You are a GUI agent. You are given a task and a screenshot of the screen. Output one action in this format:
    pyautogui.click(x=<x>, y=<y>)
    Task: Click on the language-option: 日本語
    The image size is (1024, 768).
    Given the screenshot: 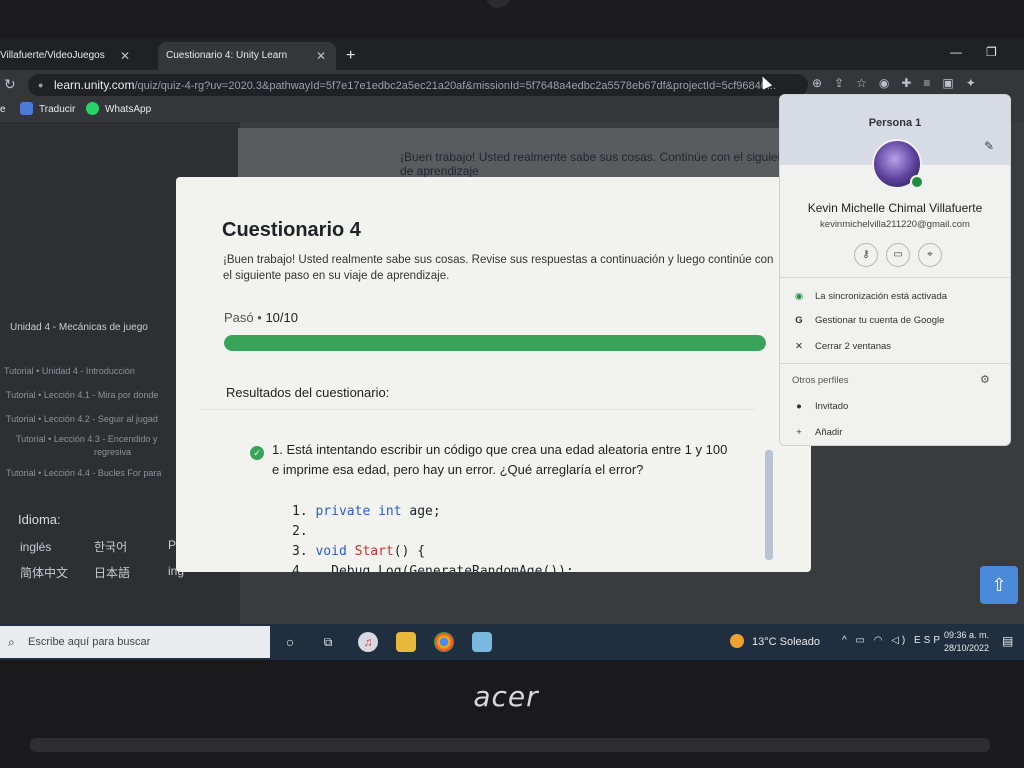 What is the action you would take?
    pyautogui.click(x=112, y=572)
    